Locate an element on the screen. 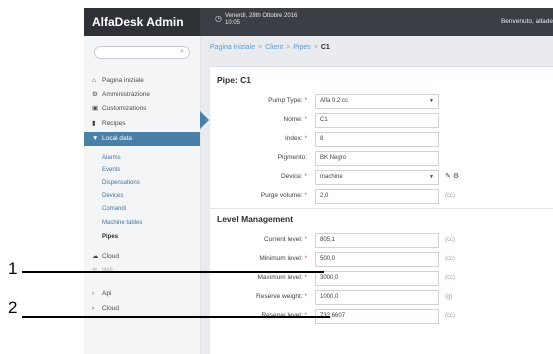 This screenshot has height=354, width=553. pump-type-select: Alfa 0.2 cc ▼ is located at coordinates (377, 101).